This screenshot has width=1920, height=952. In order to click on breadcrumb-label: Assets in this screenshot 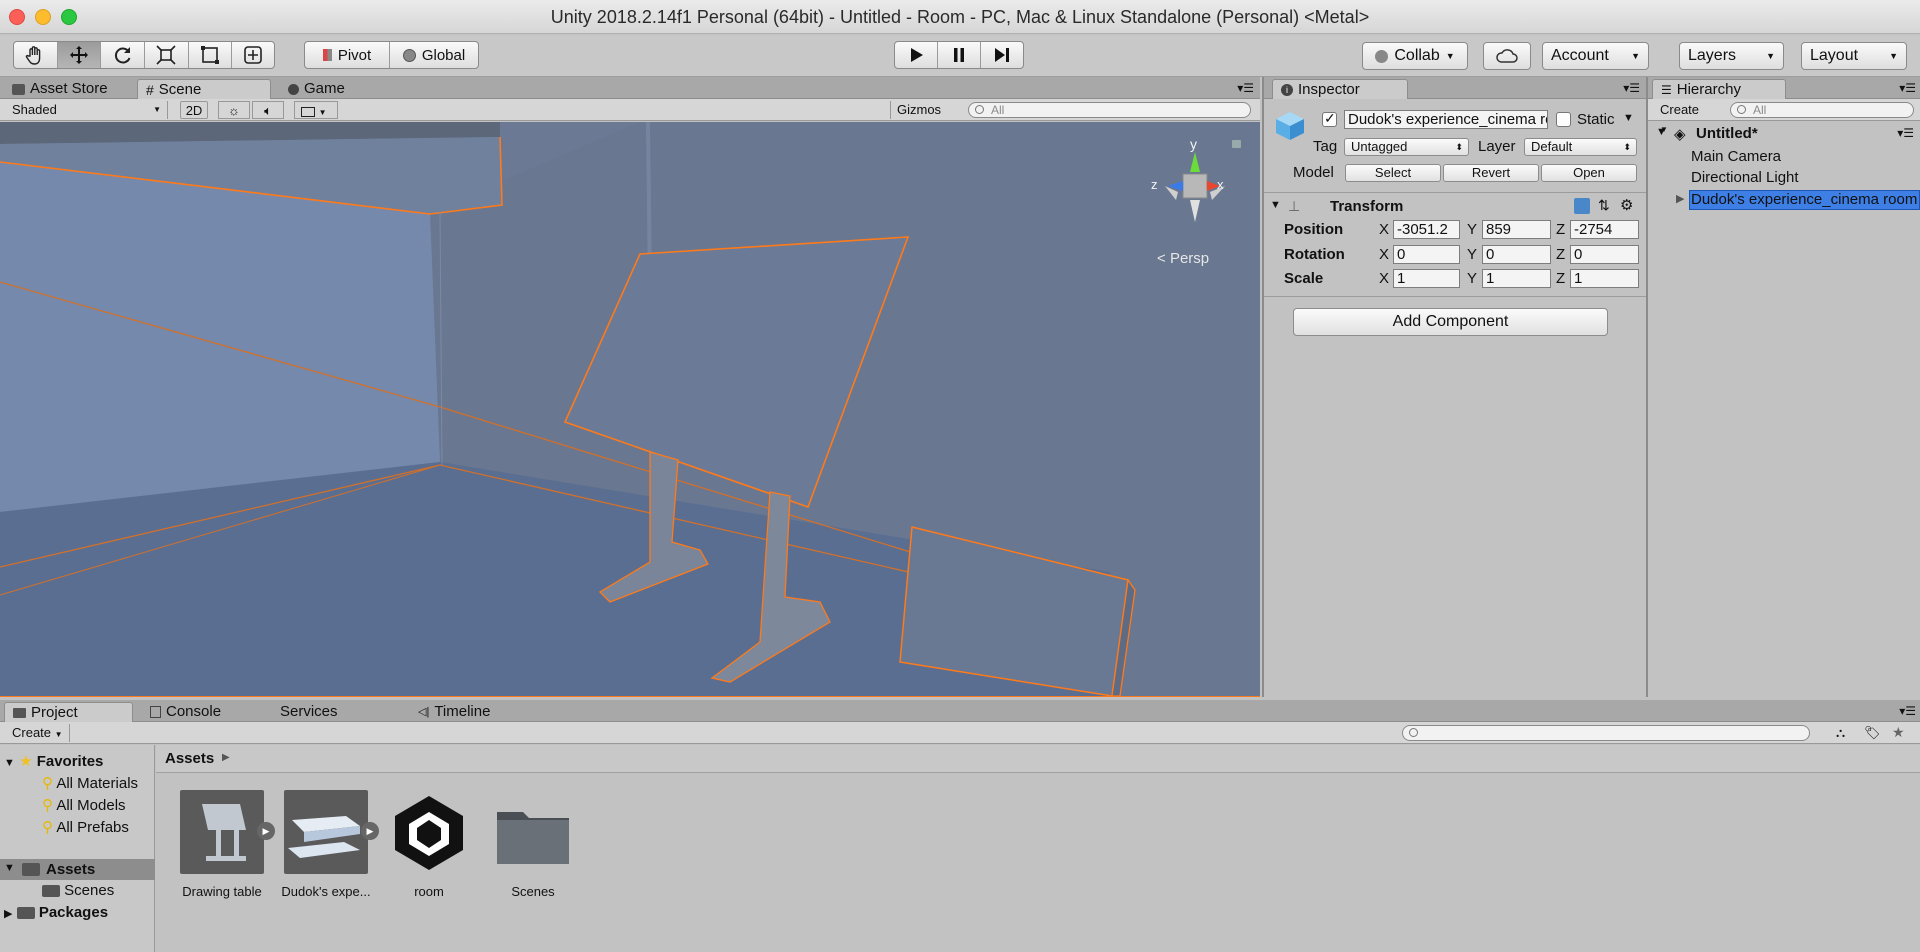, I will do `click(189, 758)`.